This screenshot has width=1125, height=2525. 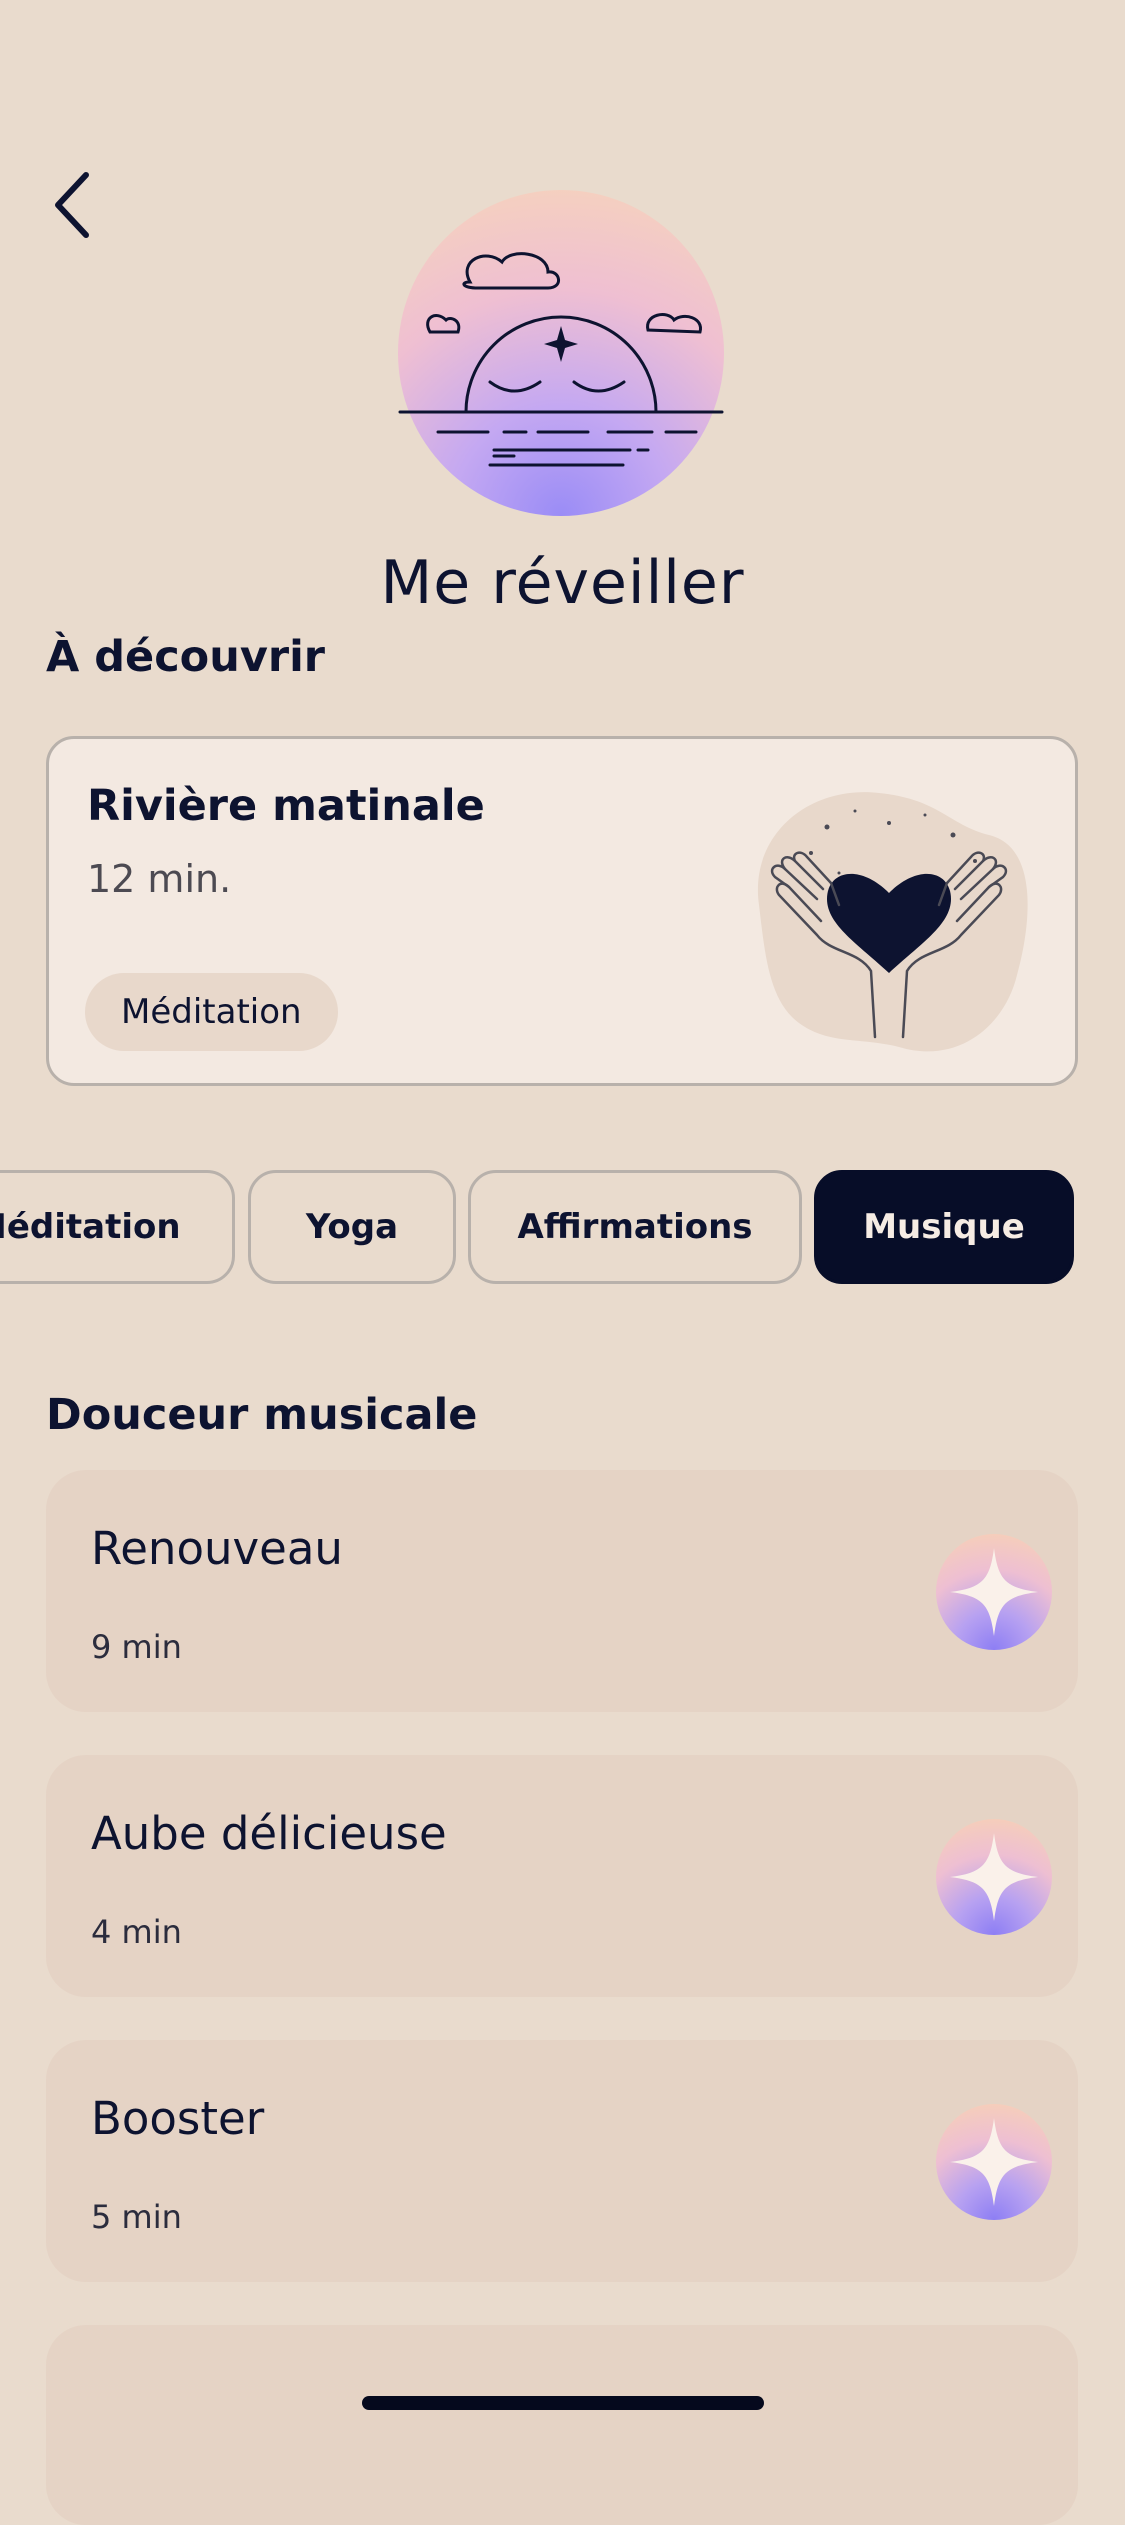 What do you see at coordinates (217, 1548) in the screenshot?
I see `track-title: Renouveau` at bounding box center [217, 1548].